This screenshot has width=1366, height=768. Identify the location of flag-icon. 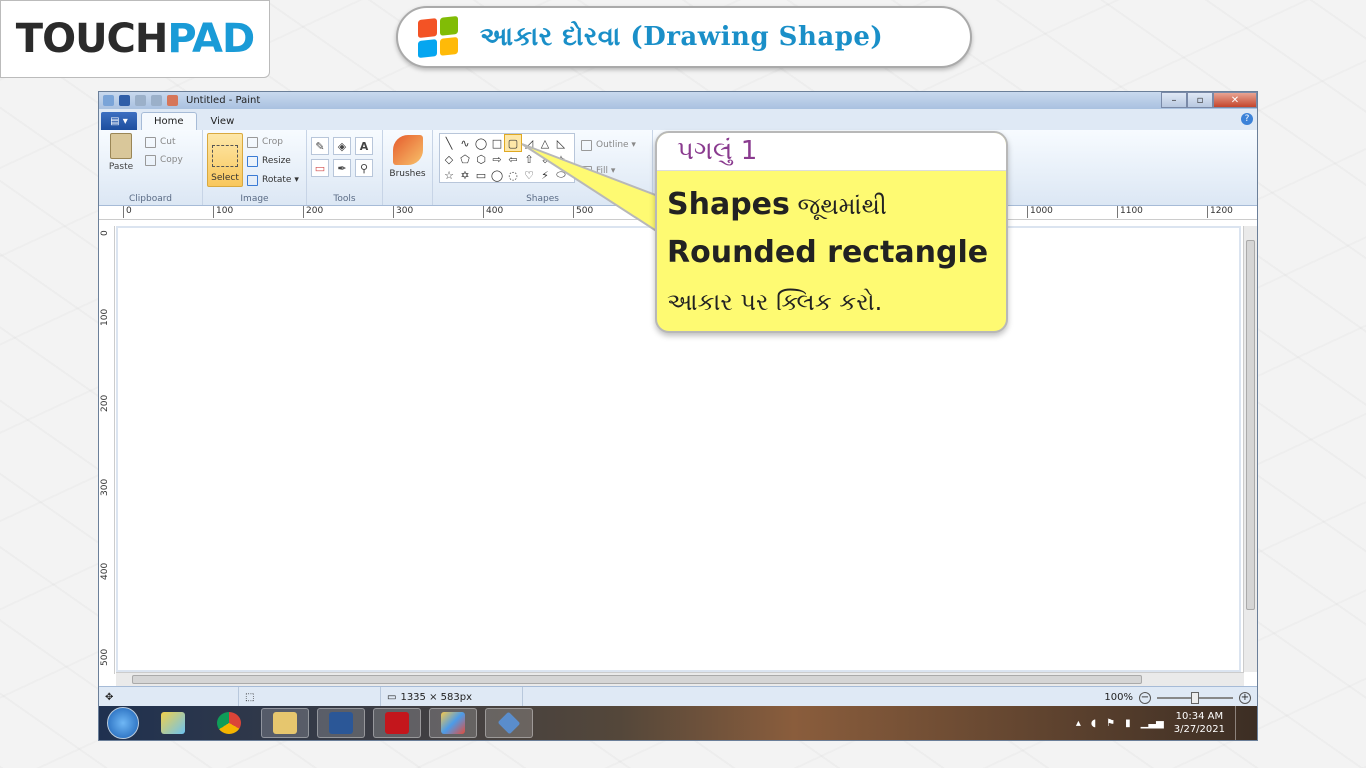
(173, 723).